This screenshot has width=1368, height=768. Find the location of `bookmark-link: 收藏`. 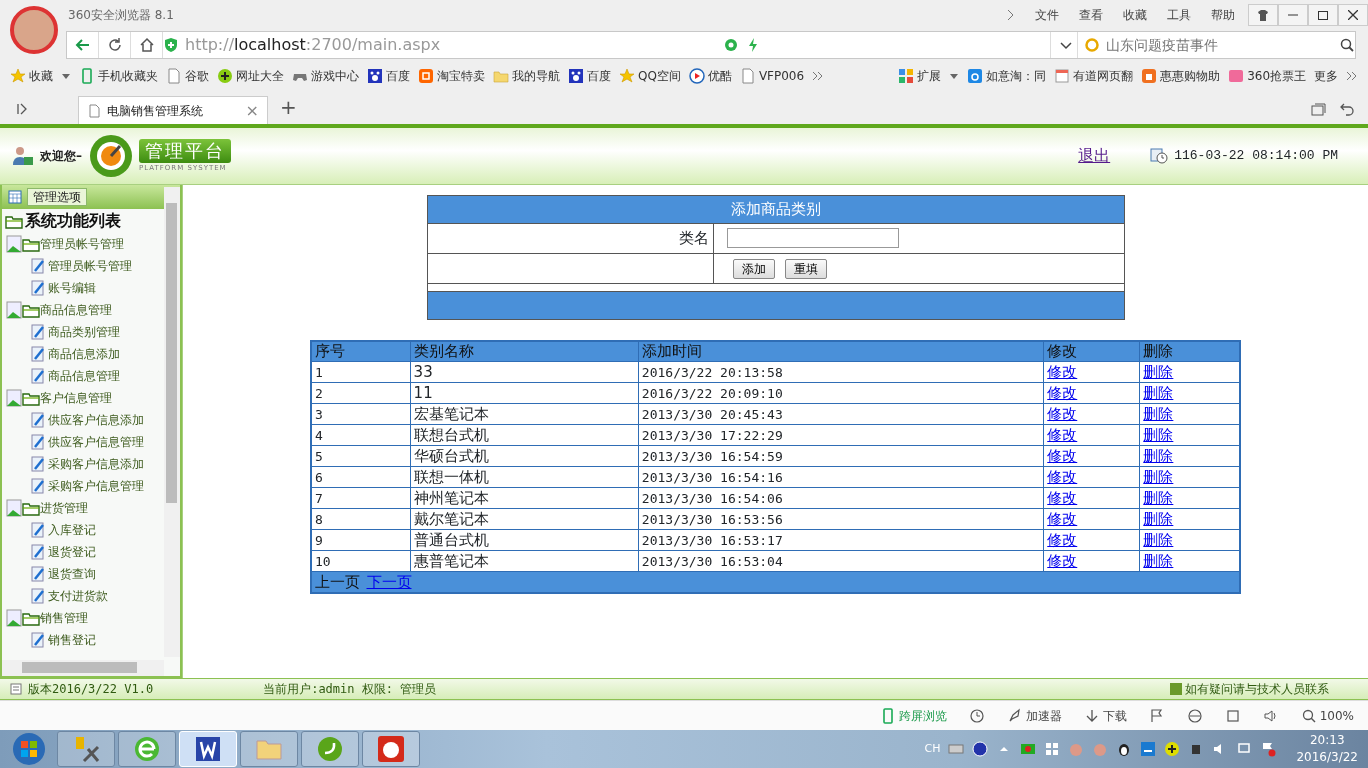

bookmark-link: 收藏 is located at coordinates (31, 76).